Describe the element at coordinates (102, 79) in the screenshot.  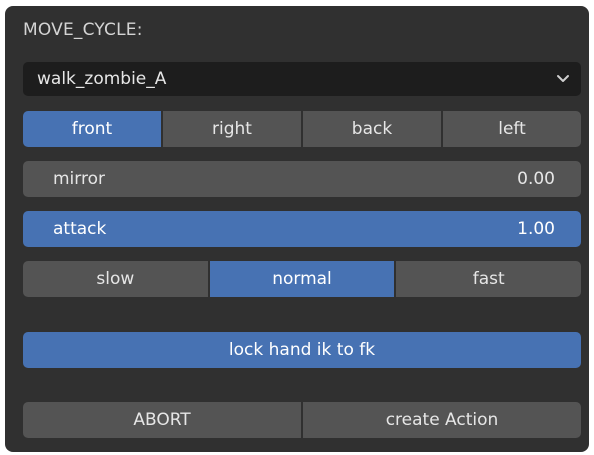
I see `cycle-dropdown-value: walk_zombie_A` at that location.